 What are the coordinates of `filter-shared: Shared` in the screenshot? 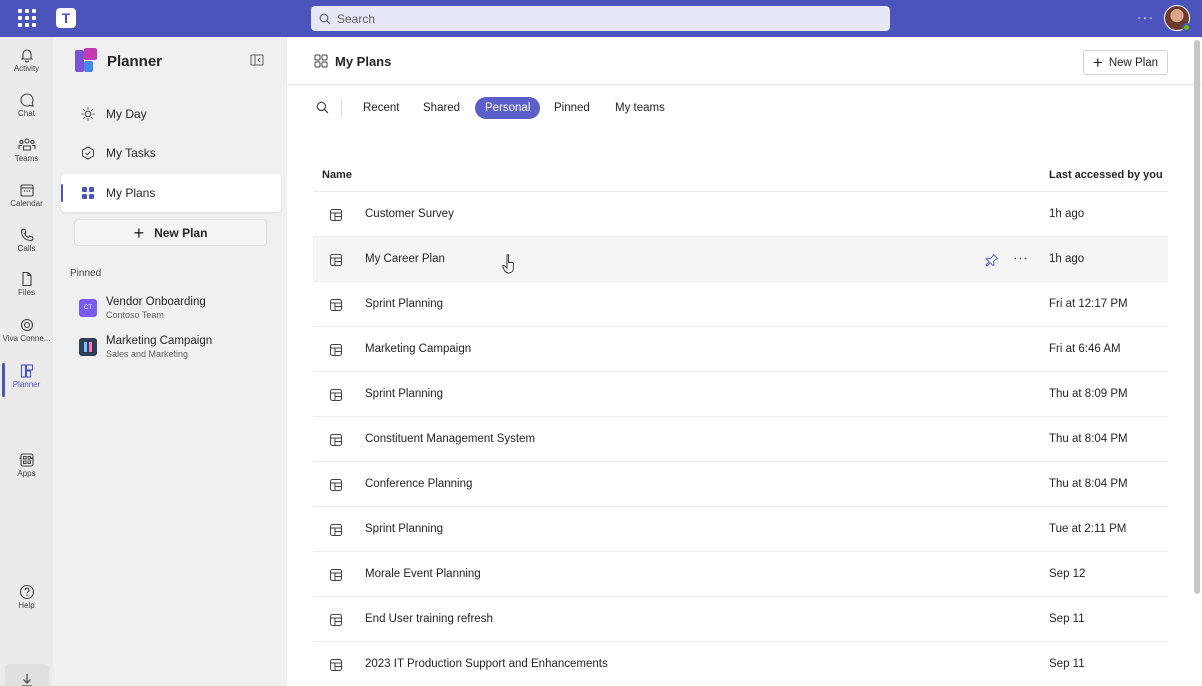 It's located at (441, 108).